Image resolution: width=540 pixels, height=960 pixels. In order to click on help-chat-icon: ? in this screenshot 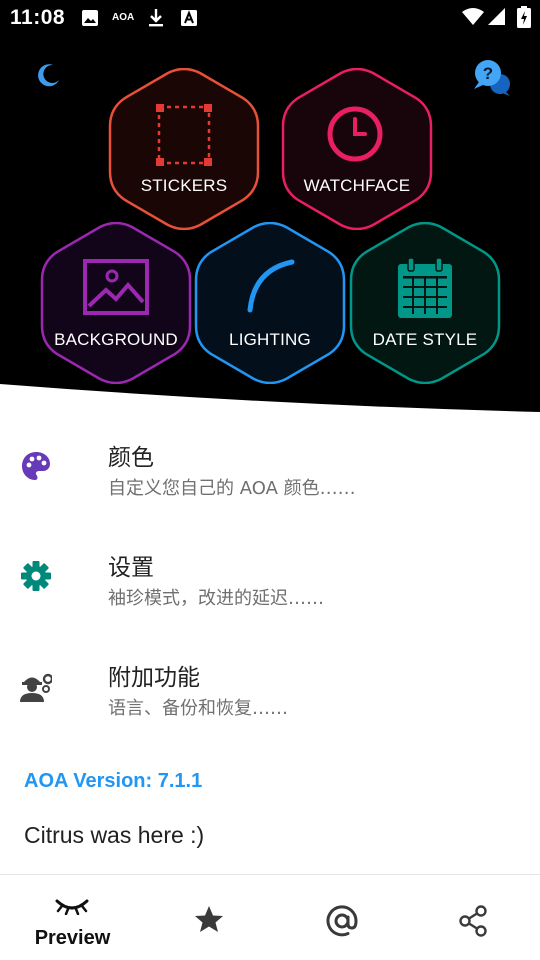, I will do `click(492, 78)`.